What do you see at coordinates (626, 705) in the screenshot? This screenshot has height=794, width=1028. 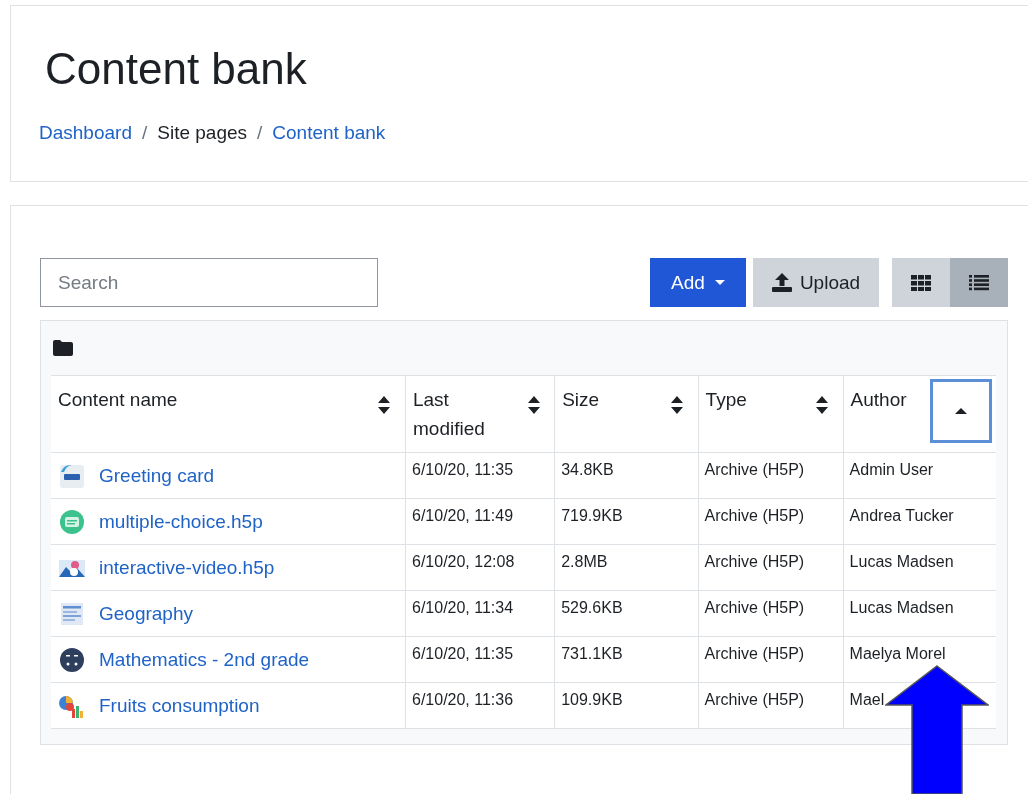 I see `table-cell: 109.9KB` at bounding box center [626, 705].